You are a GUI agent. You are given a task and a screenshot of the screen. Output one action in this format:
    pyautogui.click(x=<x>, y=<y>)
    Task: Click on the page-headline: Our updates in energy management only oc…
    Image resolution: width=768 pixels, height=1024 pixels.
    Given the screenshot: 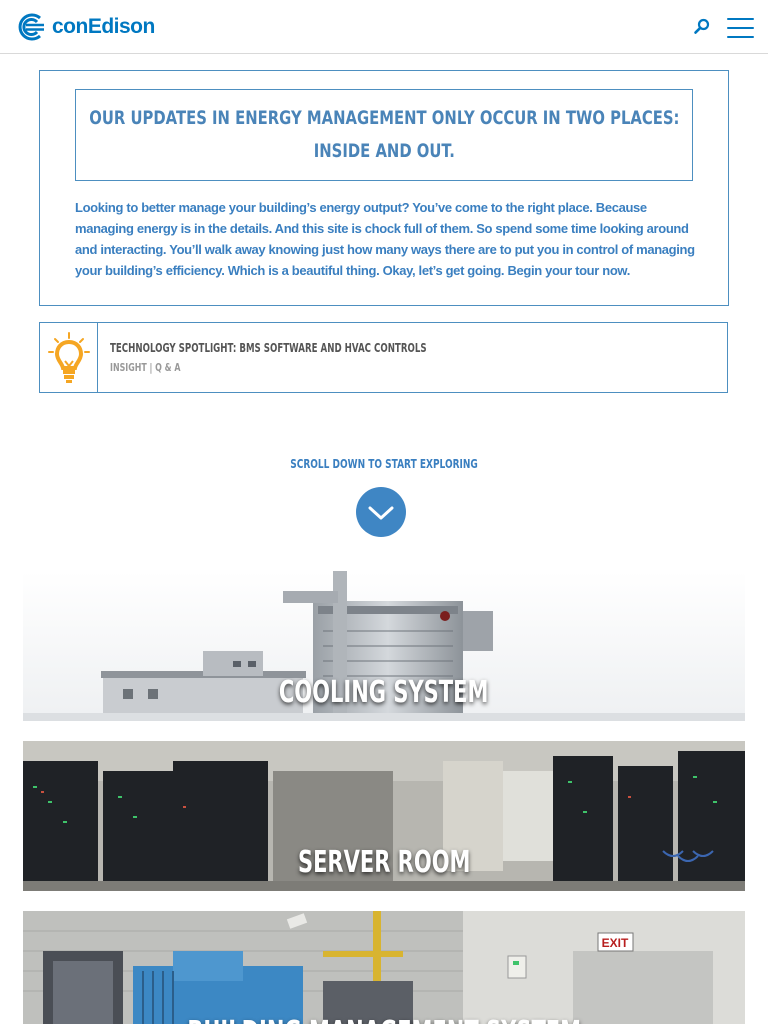 What is the action you would take?
    pyautogui.click(x=384, y=135)
    